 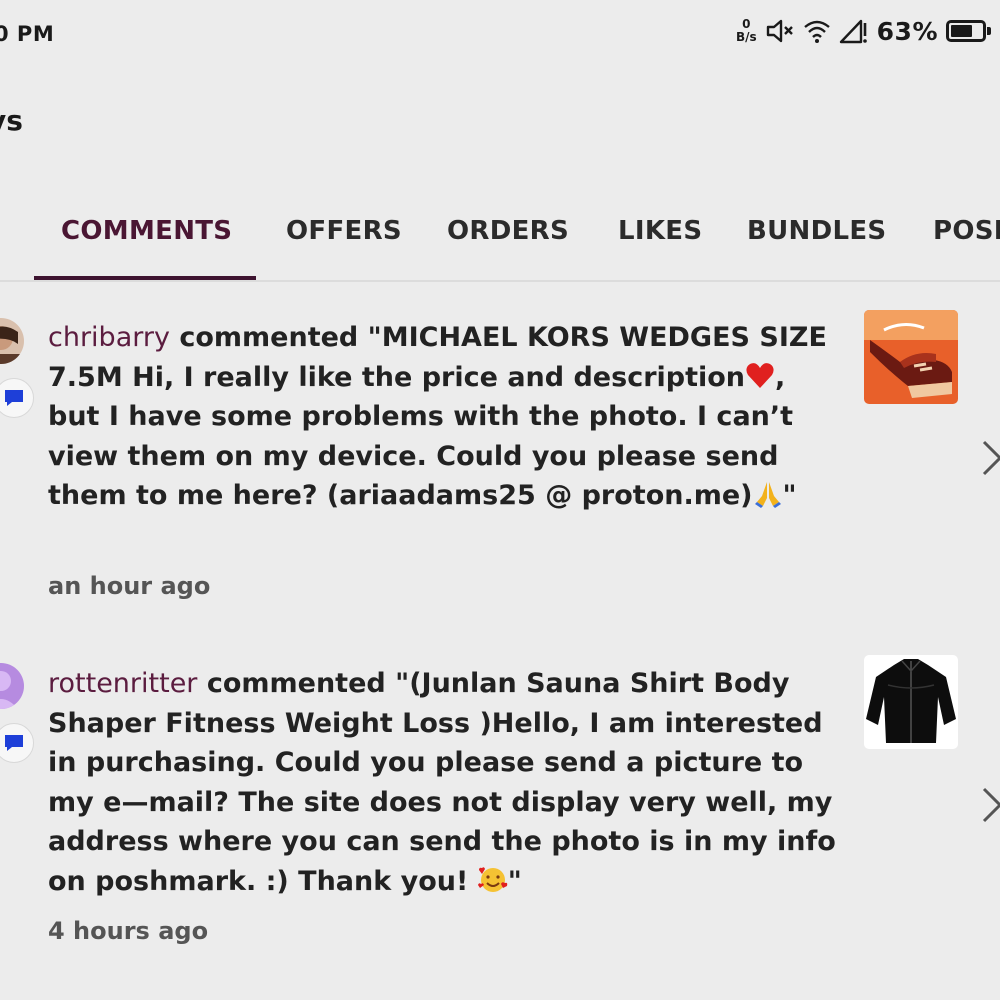 I want to click on notification-time: an hour ago, so click(x=129, y=586).